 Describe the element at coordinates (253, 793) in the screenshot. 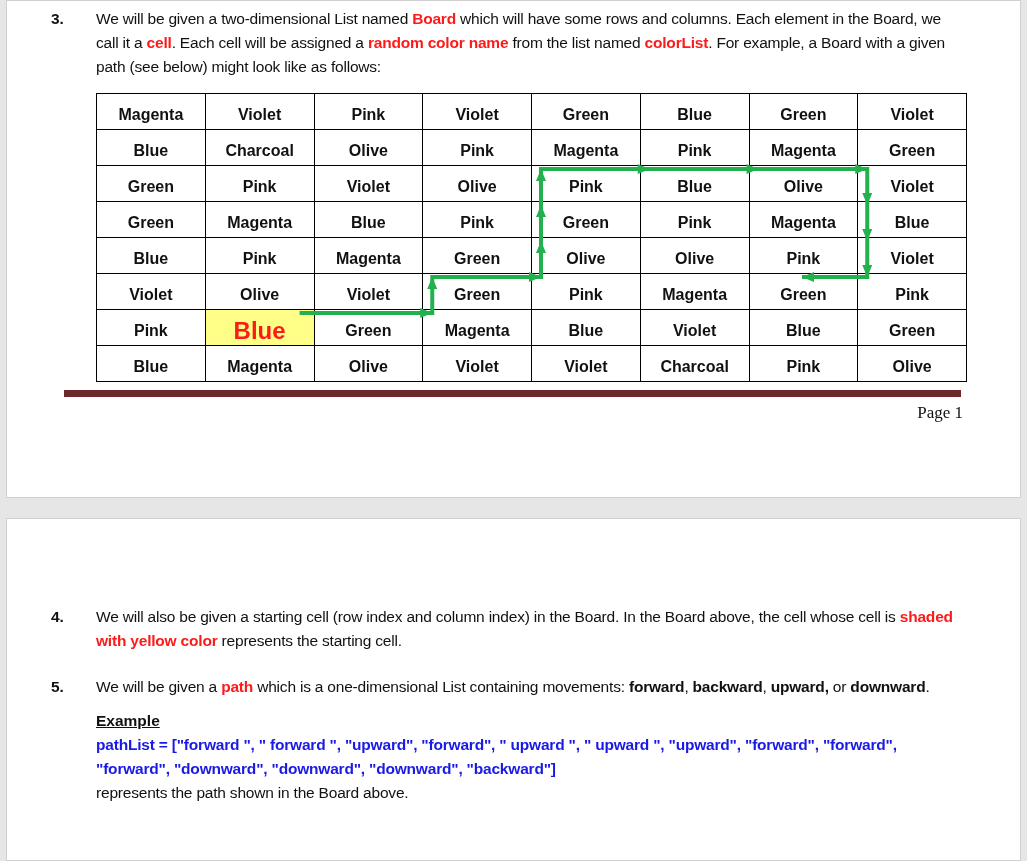

I see `paragraph: represents the path shown in the Board above.` at that location.